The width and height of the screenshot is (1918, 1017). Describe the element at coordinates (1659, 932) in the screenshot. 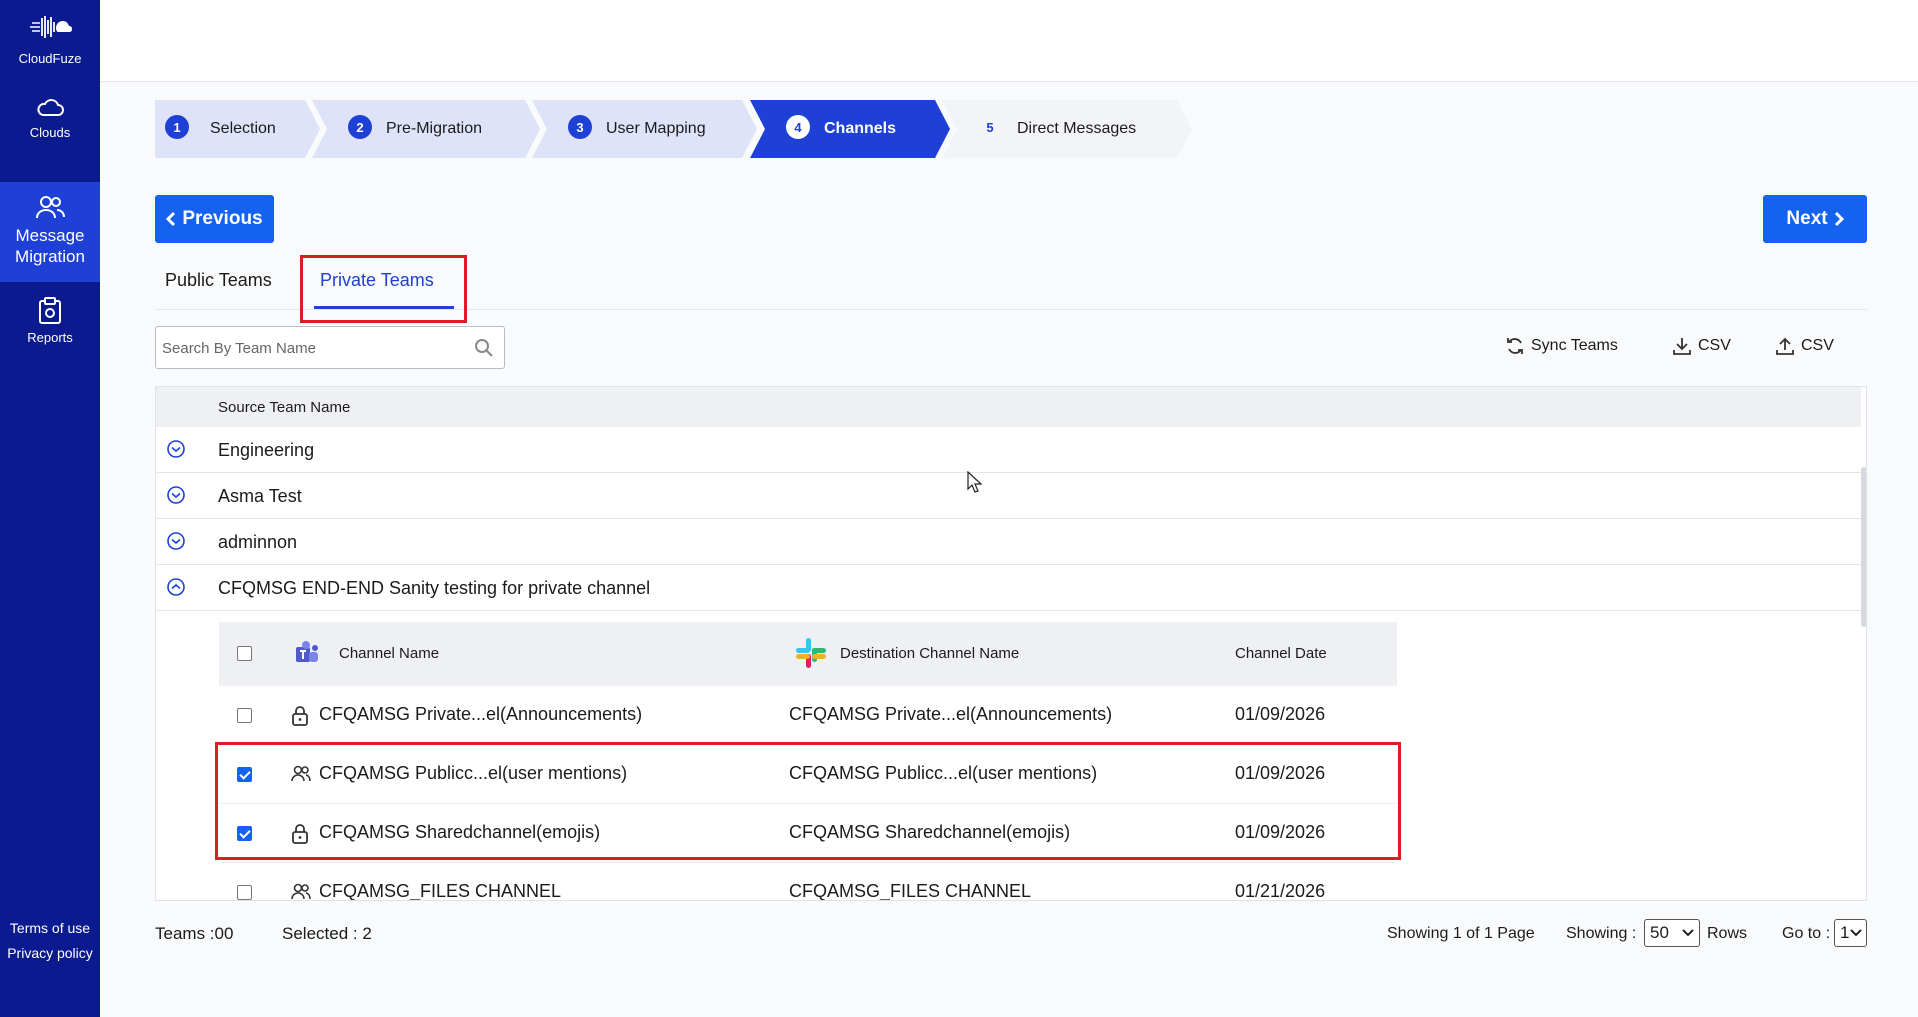

I see `rows-per-page-value: 50` at that location.